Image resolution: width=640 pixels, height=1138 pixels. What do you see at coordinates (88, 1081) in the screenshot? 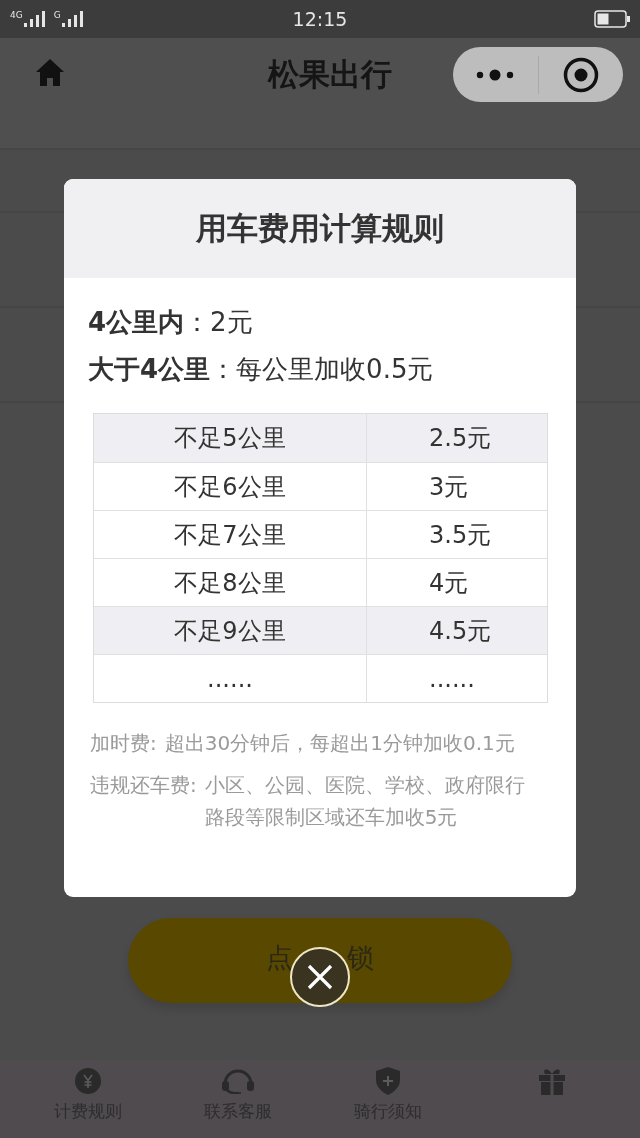
I see `yen-coin-icon` at bounding box center [88, 1081].